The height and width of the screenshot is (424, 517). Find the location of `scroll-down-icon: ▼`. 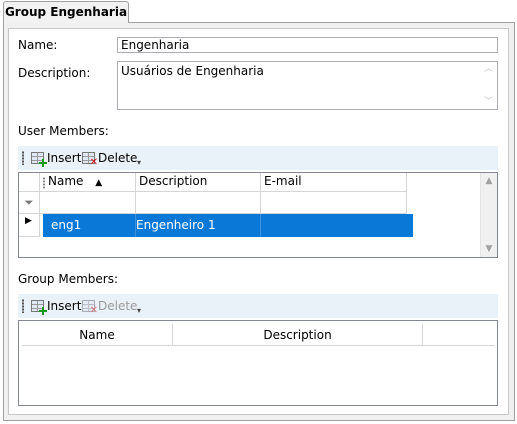

scroll-down-icon: ▼ is located at coordinates (489, 249).